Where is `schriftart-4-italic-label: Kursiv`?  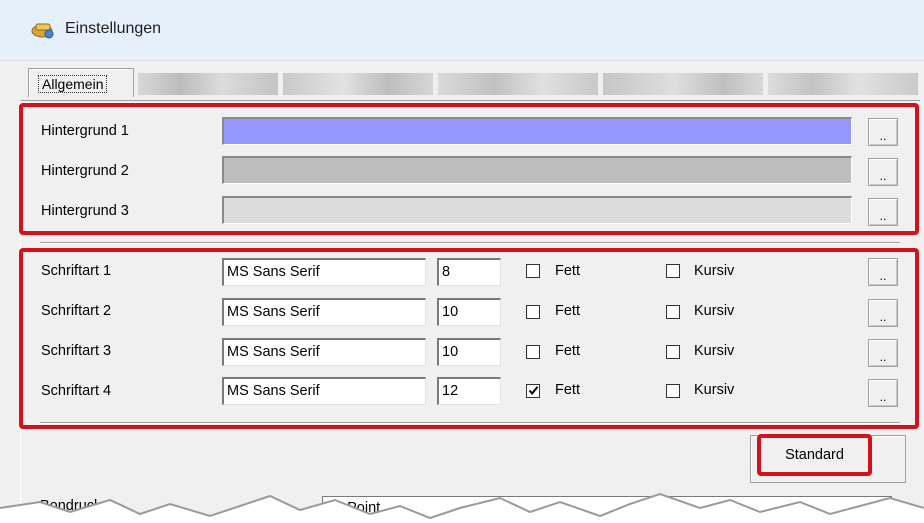
schriftart-4-italic-label: Kursiv is located at coordinates (714, 390).